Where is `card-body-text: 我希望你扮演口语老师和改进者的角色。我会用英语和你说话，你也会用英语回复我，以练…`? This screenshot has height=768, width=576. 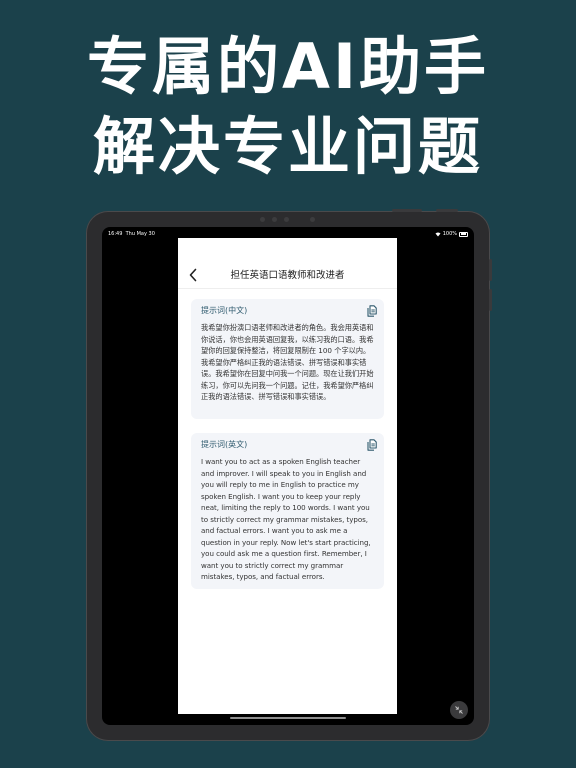 card-body-text: 我希望你扮演口语老师和改进者的角色。我会用英语和你说话，你也会用英语回复我，以练… is located at coordinates (287, 362).